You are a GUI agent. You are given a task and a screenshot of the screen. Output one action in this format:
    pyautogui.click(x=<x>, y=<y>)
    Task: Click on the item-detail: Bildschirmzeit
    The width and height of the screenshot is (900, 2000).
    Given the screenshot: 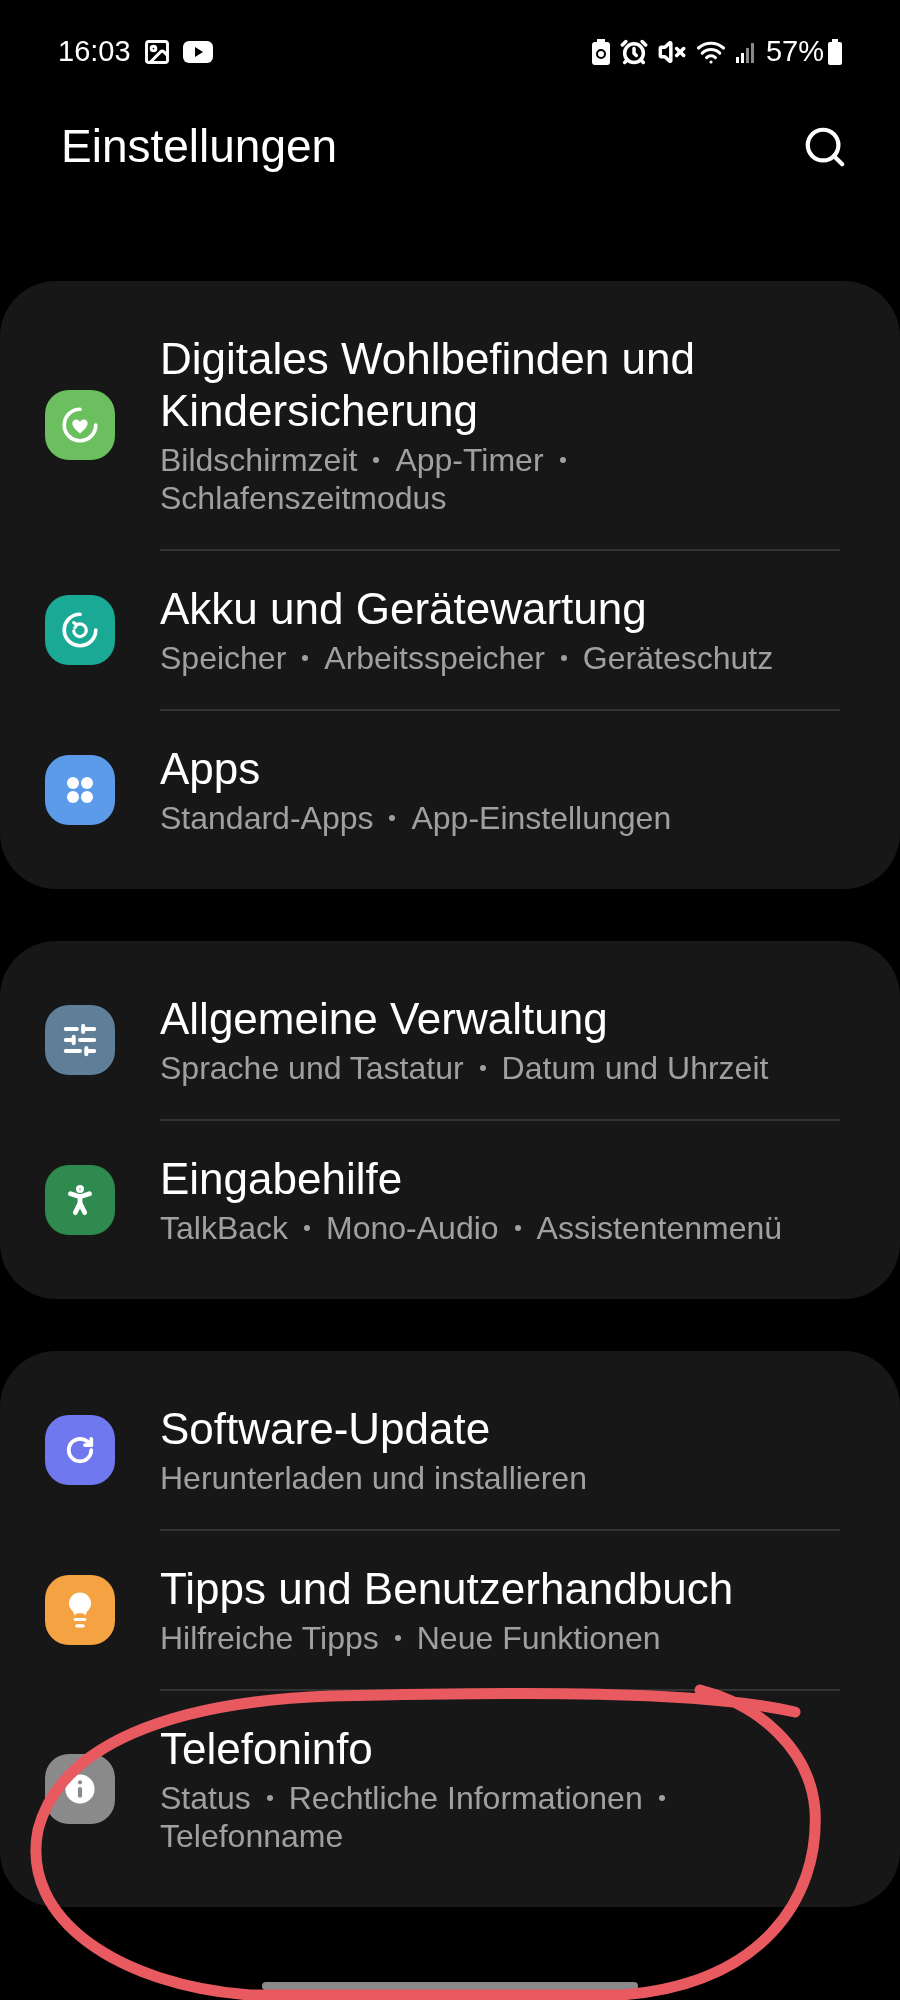 What is the action you would take?
    pyautogui.click(x=259, y=460)
    